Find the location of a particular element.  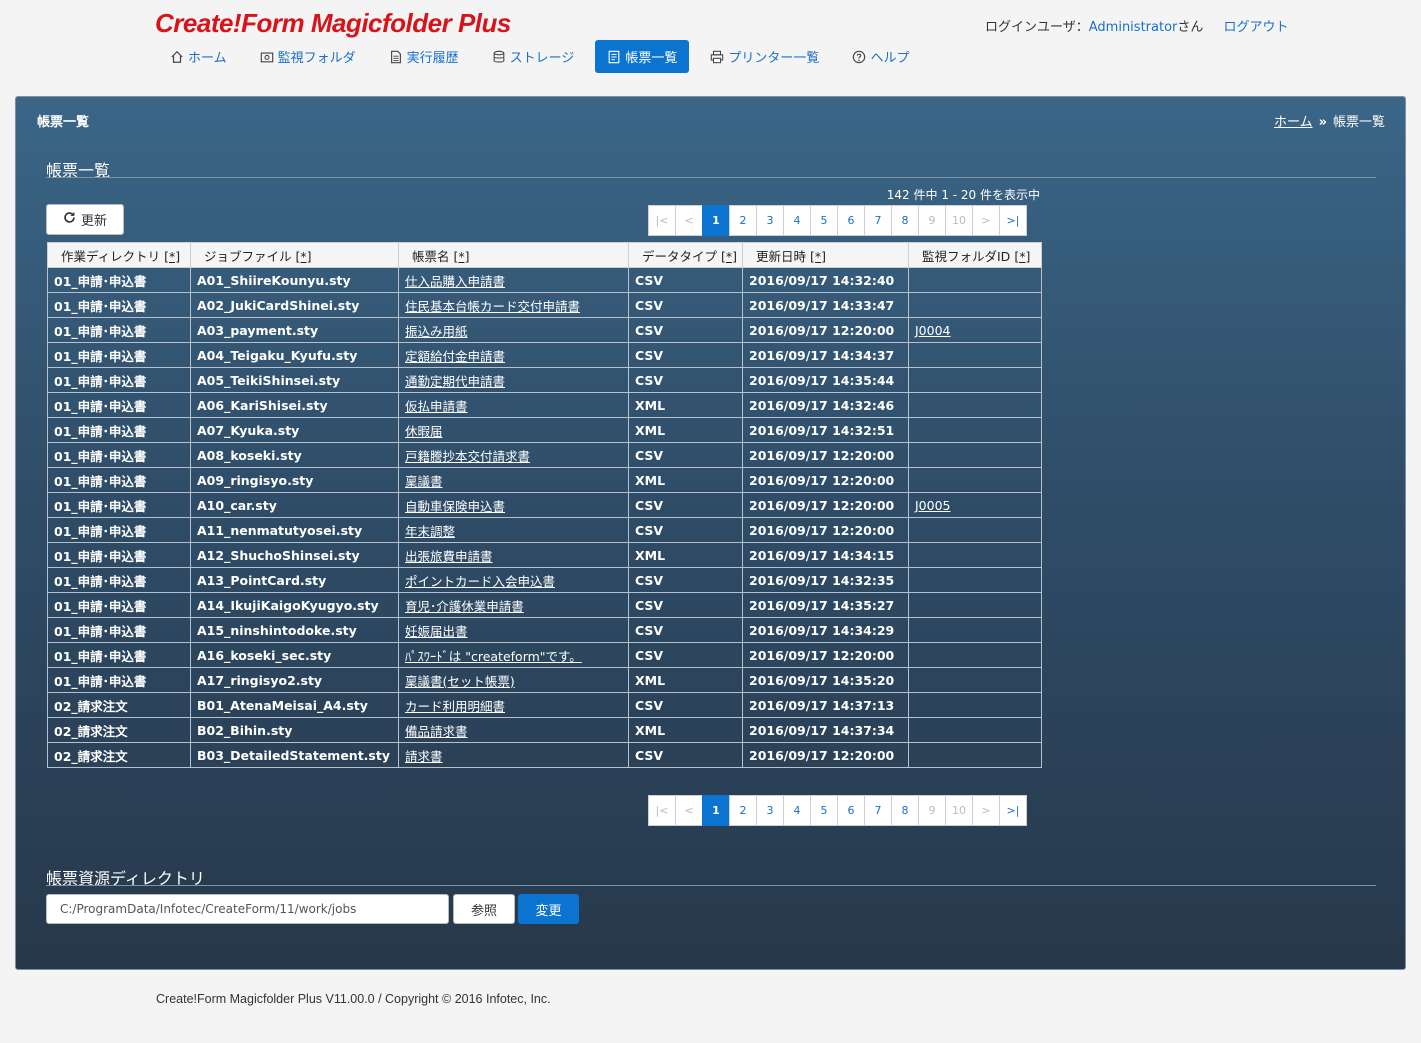

breadcrumb-home-link: ホーム is located at coordinates (1293, 122).